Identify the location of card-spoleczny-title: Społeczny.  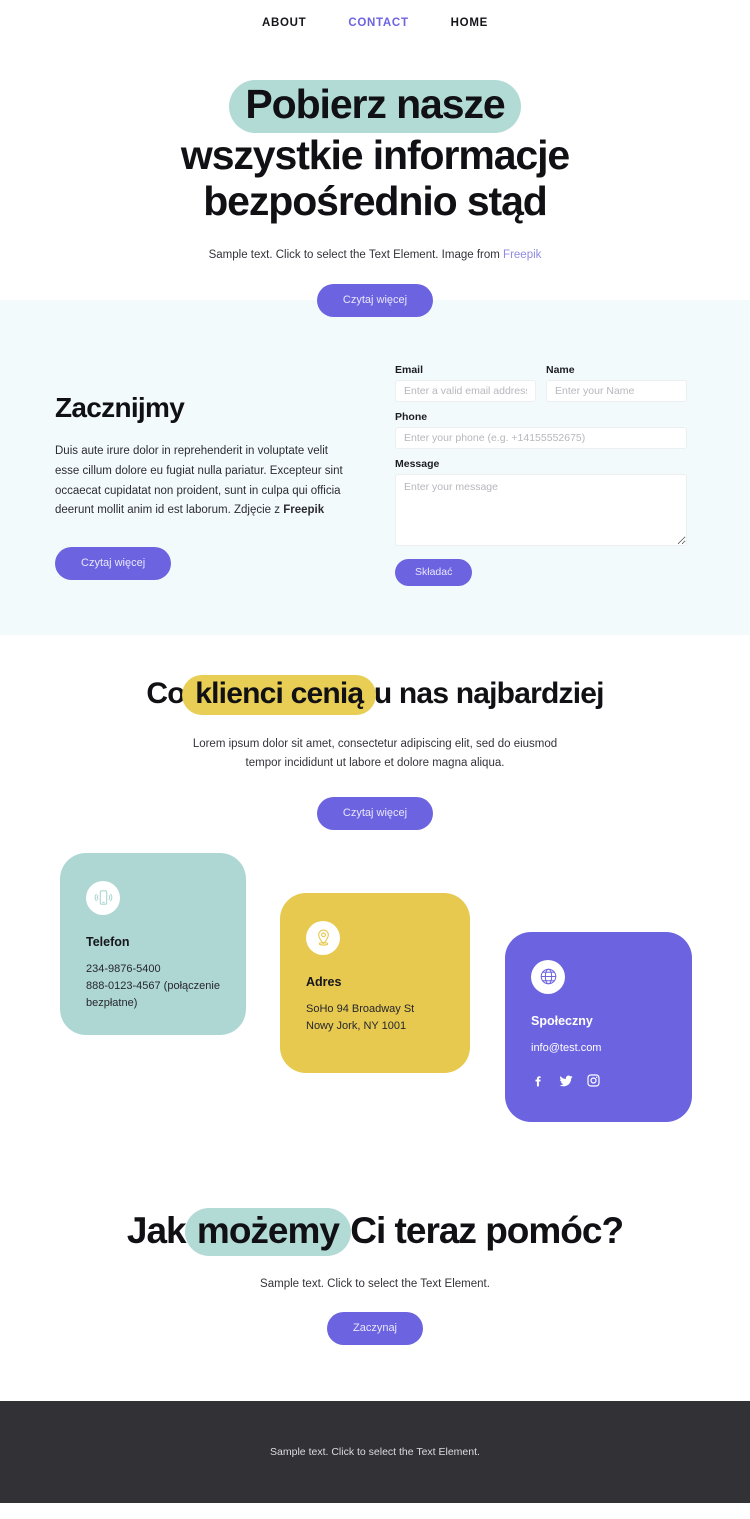
(562, 1020).